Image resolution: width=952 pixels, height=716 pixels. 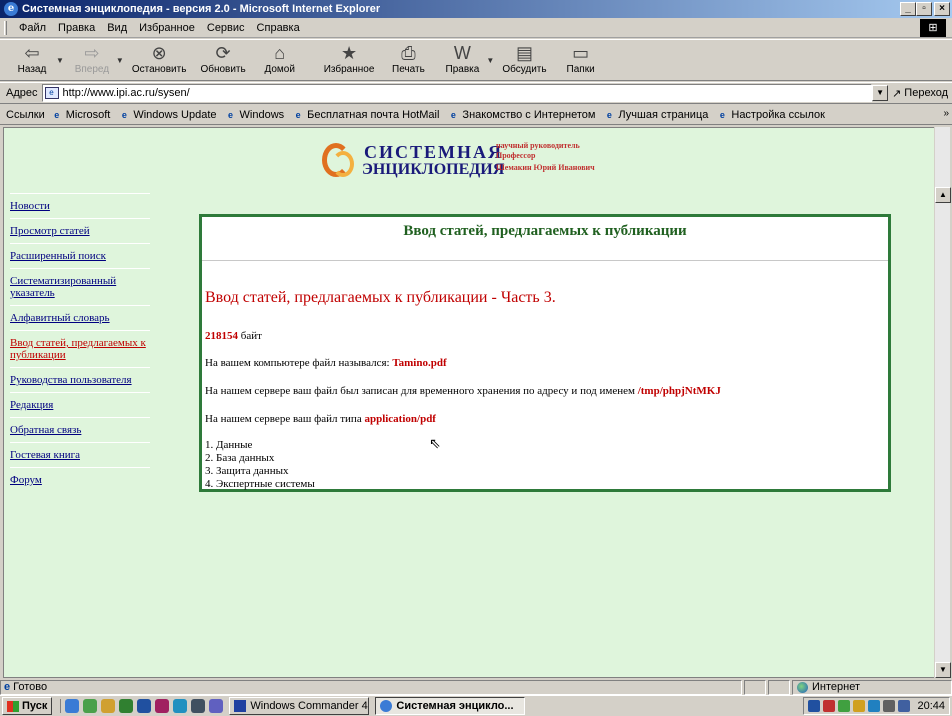 I want to click on refresh-icon: ⟳, so click(x=223, y=53).